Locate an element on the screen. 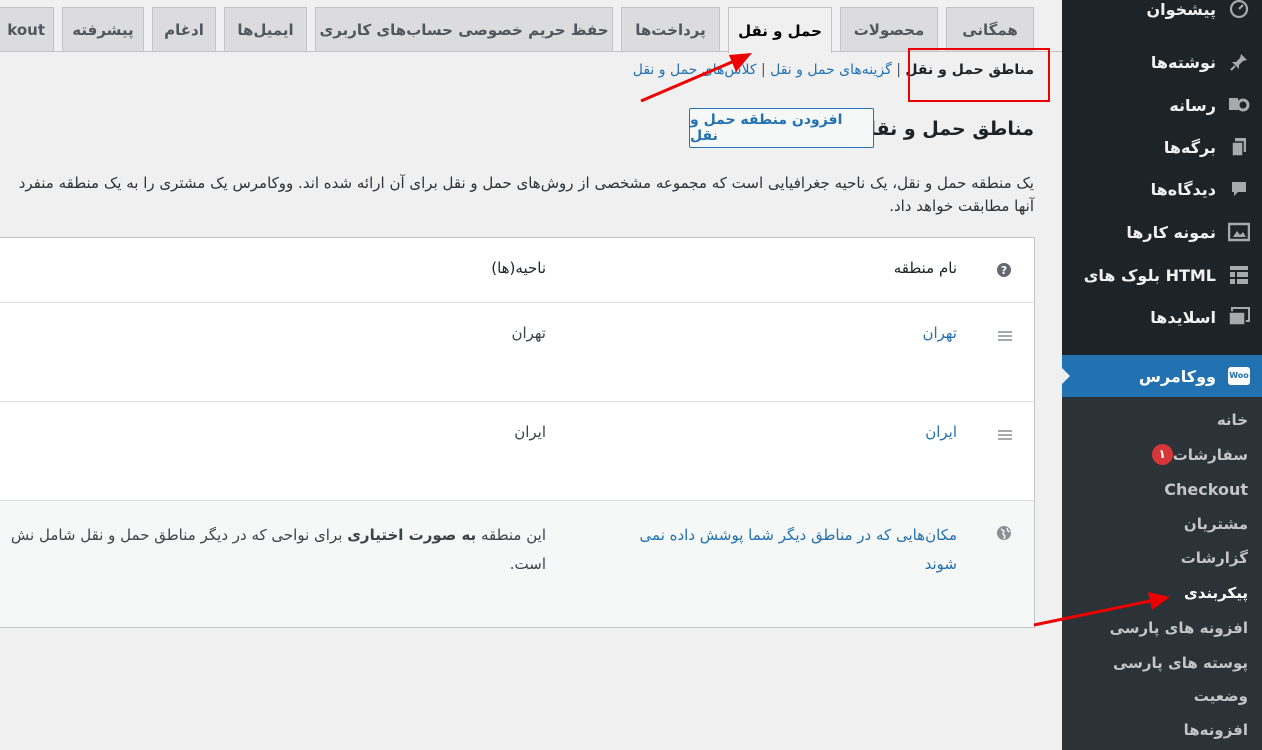 The width and height of the screenshot is (1262, 750). tab-integration: ادغام is located at coordinates (184, 29).